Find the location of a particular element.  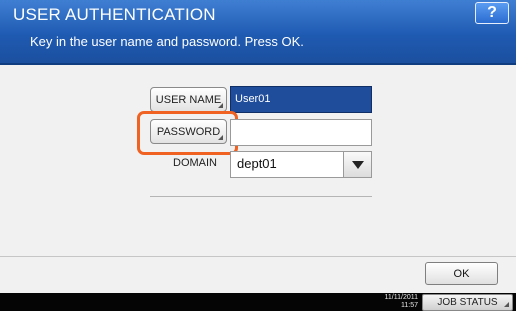

password-field is located at coordinates (301, 132).